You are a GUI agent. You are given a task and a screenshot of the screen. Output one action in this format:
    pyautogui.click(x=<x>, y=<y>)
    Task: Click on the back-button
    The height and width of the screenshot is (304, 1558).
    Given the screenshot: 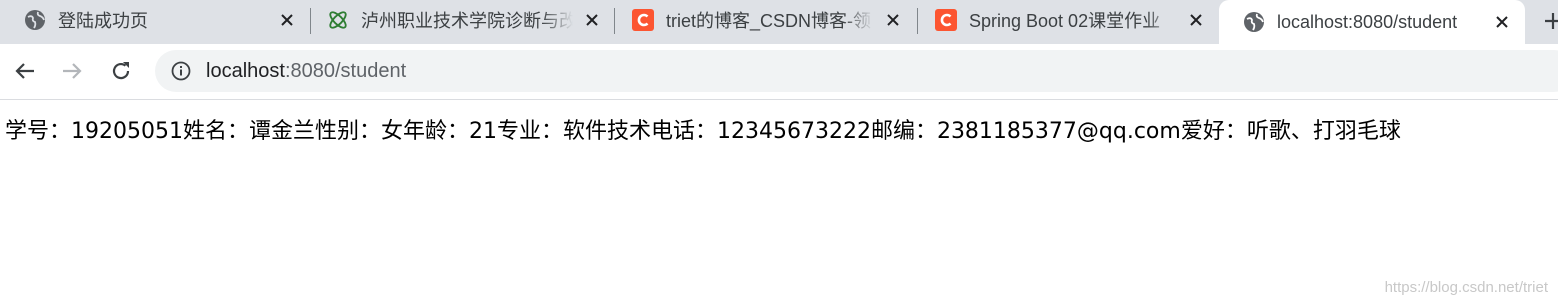 What is the action you would take?
    pyautogui.click(x=25, y=71)
    